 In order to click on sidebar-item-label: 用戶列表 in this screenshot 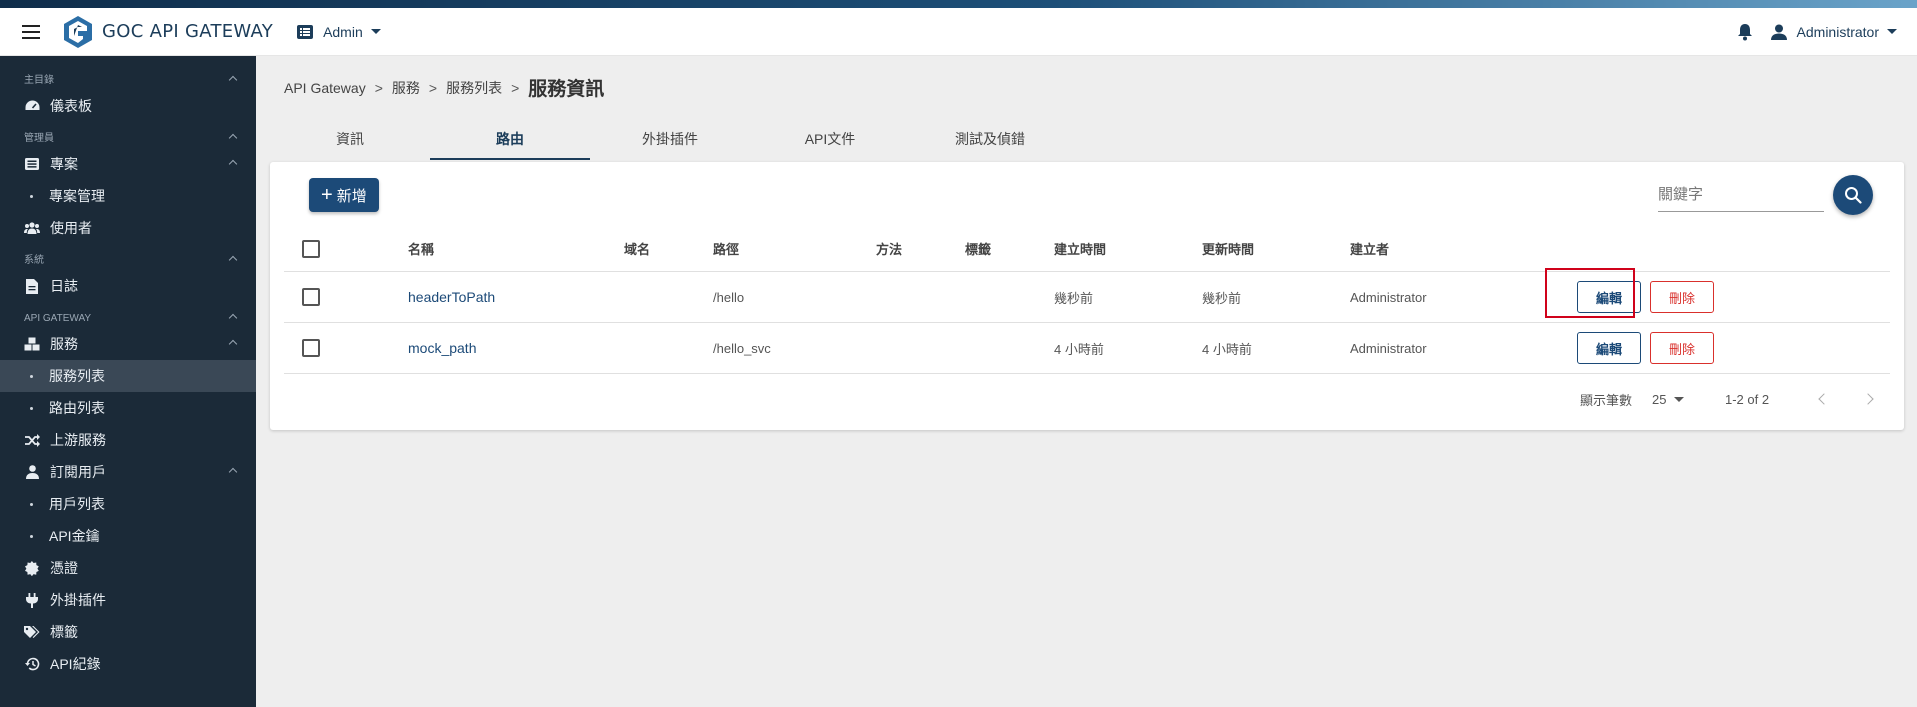, I will do `click(77, 504)`.